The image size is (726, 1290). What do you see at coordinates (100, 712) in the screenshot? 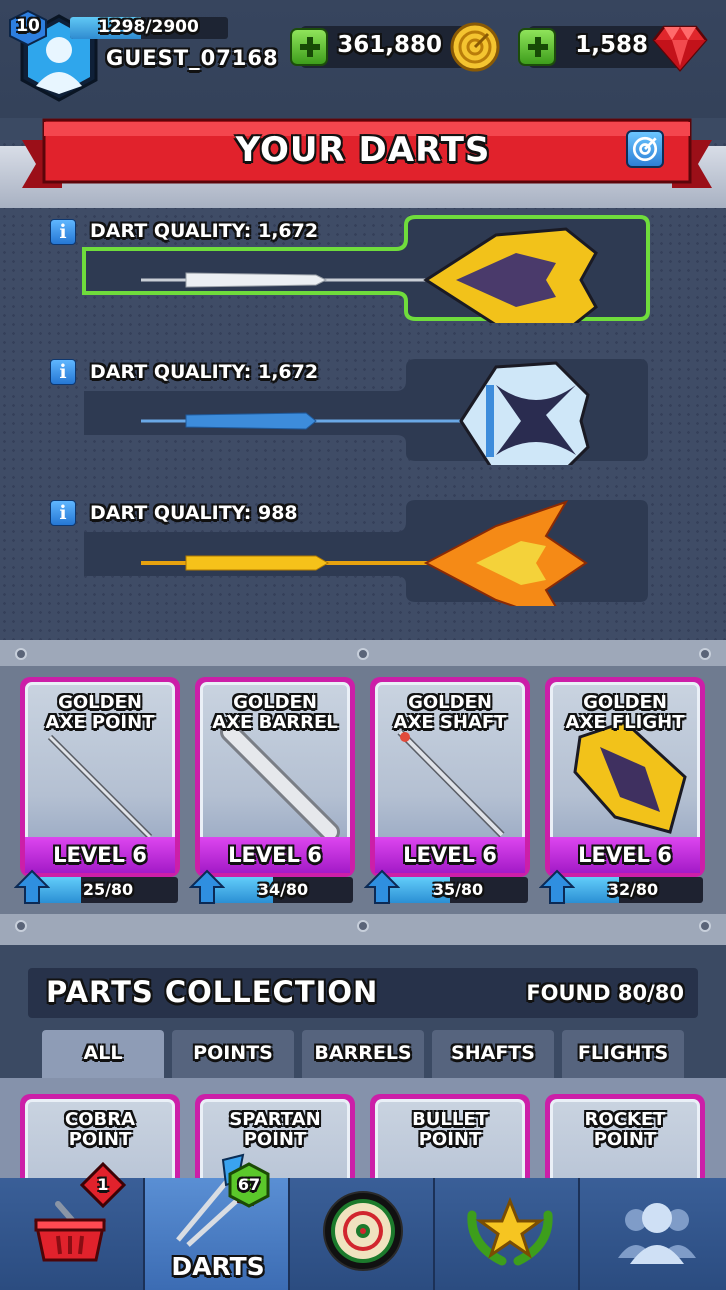
I see `card-title: GOLDEN AXE POINT` at bounding box center [100, 712].